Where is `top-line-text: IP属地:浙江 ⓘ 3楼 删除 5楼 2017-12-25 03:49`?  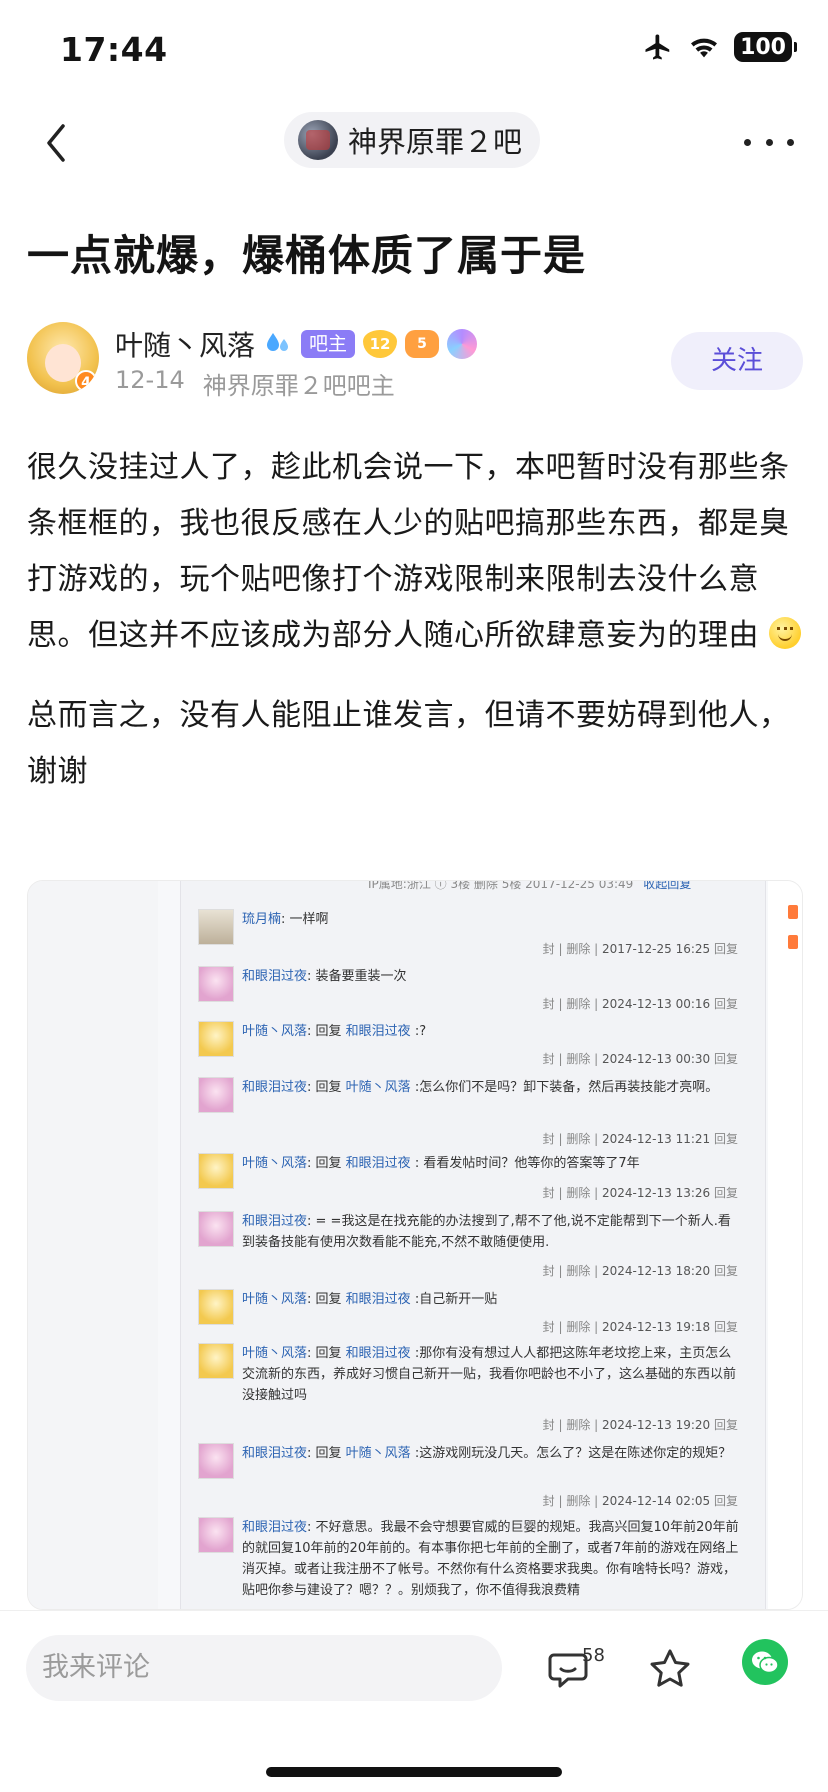 top-line-text: IP属地:浙江 ⓘ 3楼 删除 5楼 2017-12-25 03:49 is located at coordinates (501, 885).